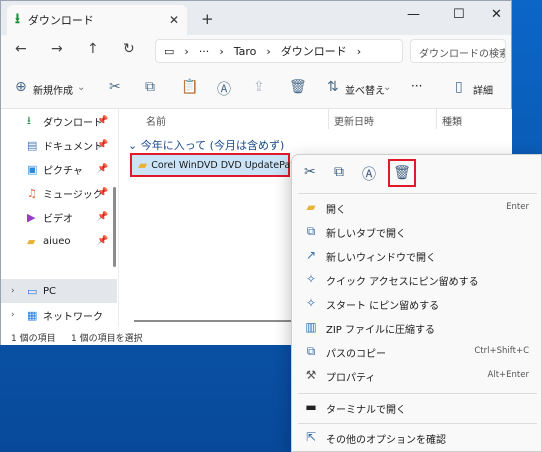 This screenshot has width=542, height=452. Describe the element at coordinates (298, 87) in the screenshot. I see `delete-icon: 🗑` at that location.